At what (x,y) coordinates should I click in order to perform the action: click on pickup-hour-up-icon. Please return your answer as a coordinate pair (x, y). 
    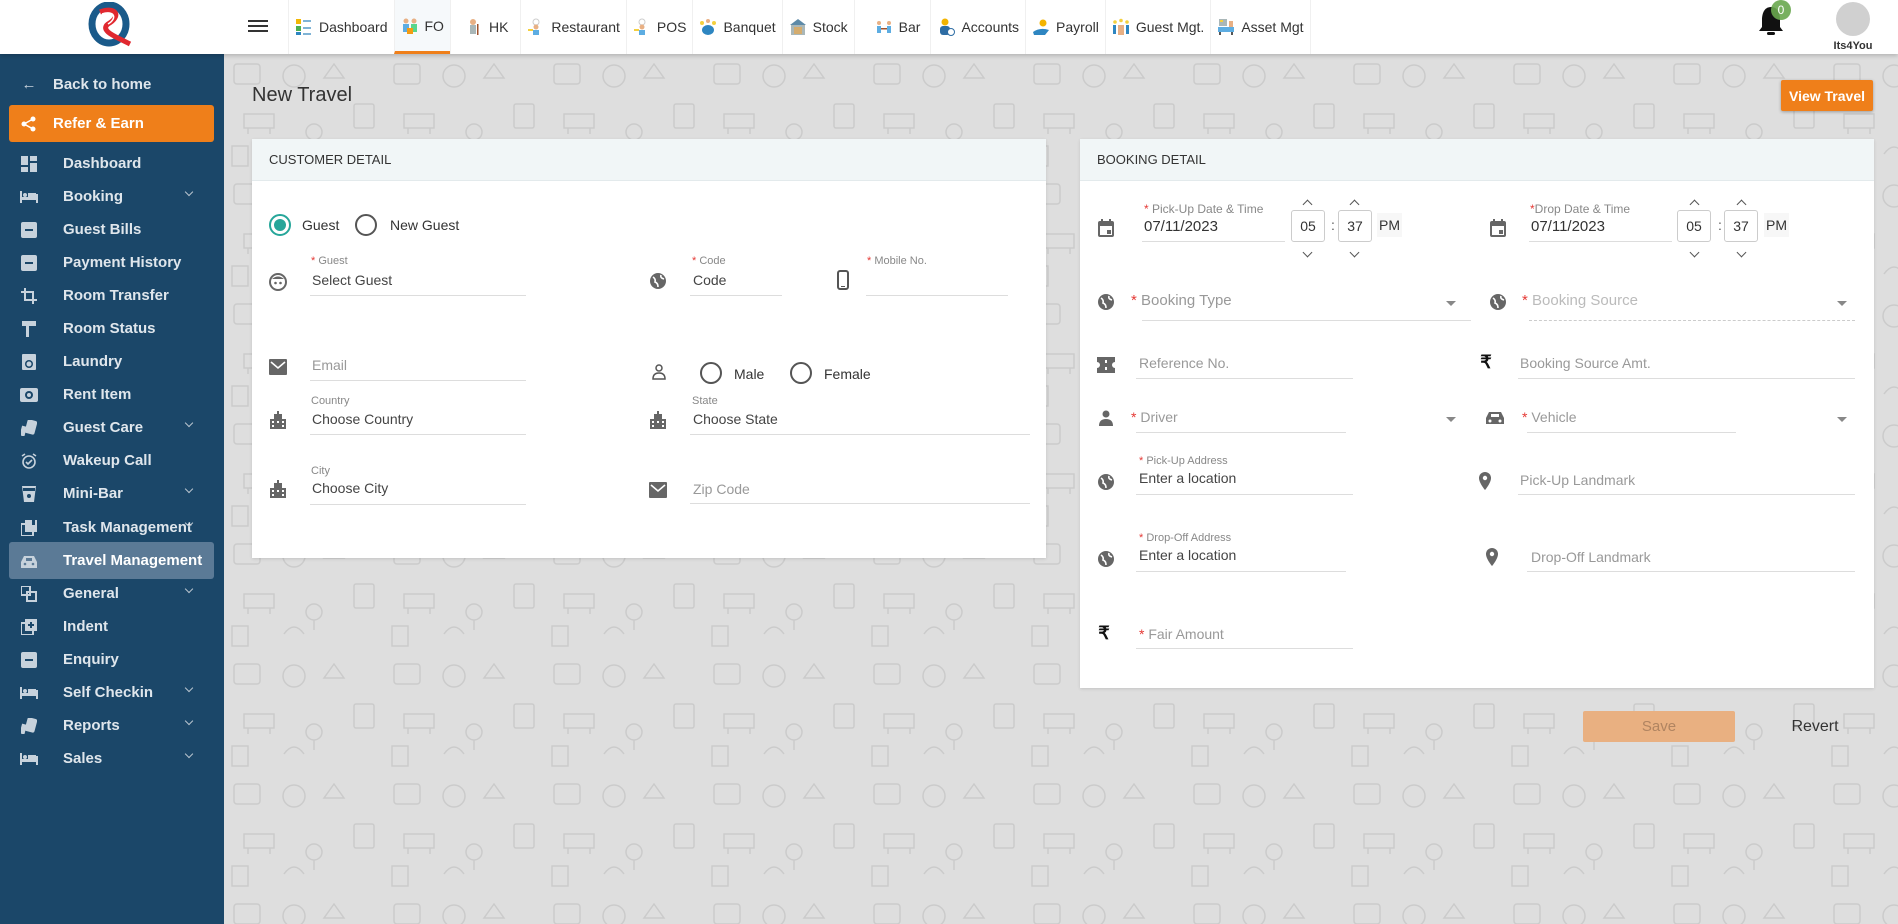
    Looking at the image, I should click on (1307, 204).